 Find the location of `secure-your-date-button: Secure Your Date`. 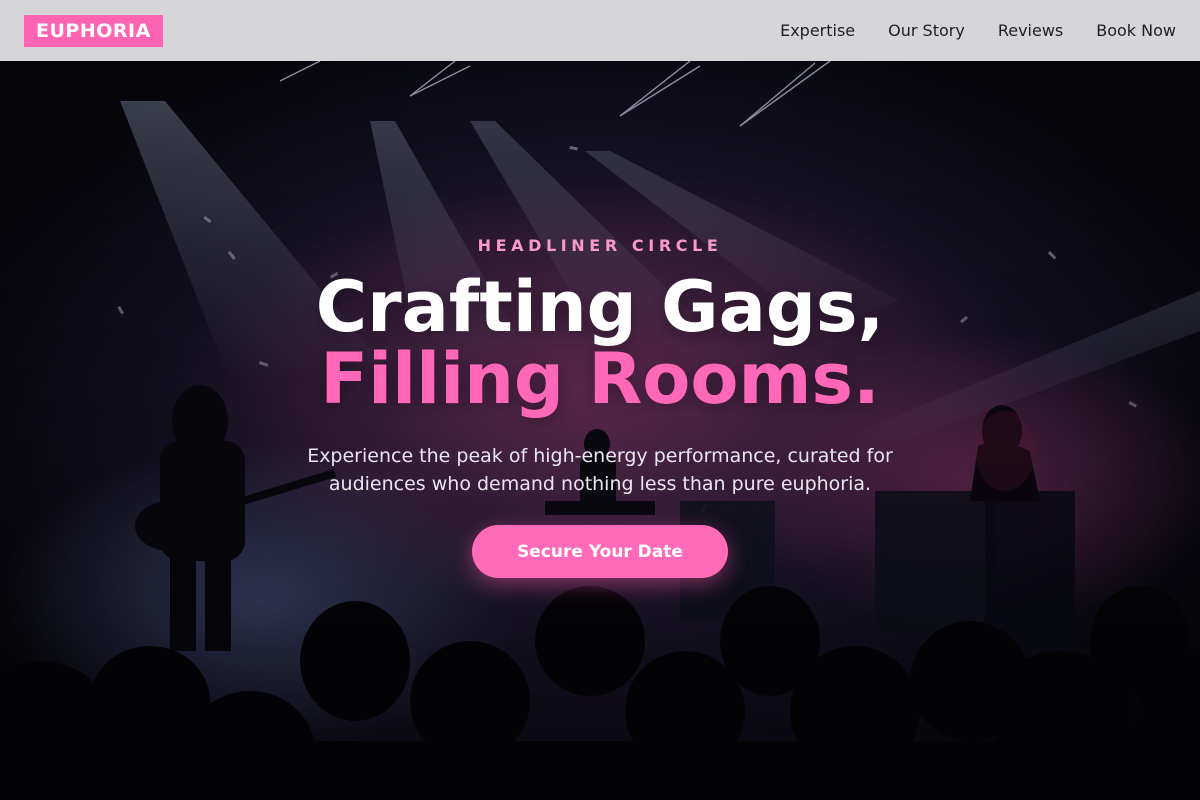

secure-your-date-button: Secure Your Date is located at coordinates (600, 551).